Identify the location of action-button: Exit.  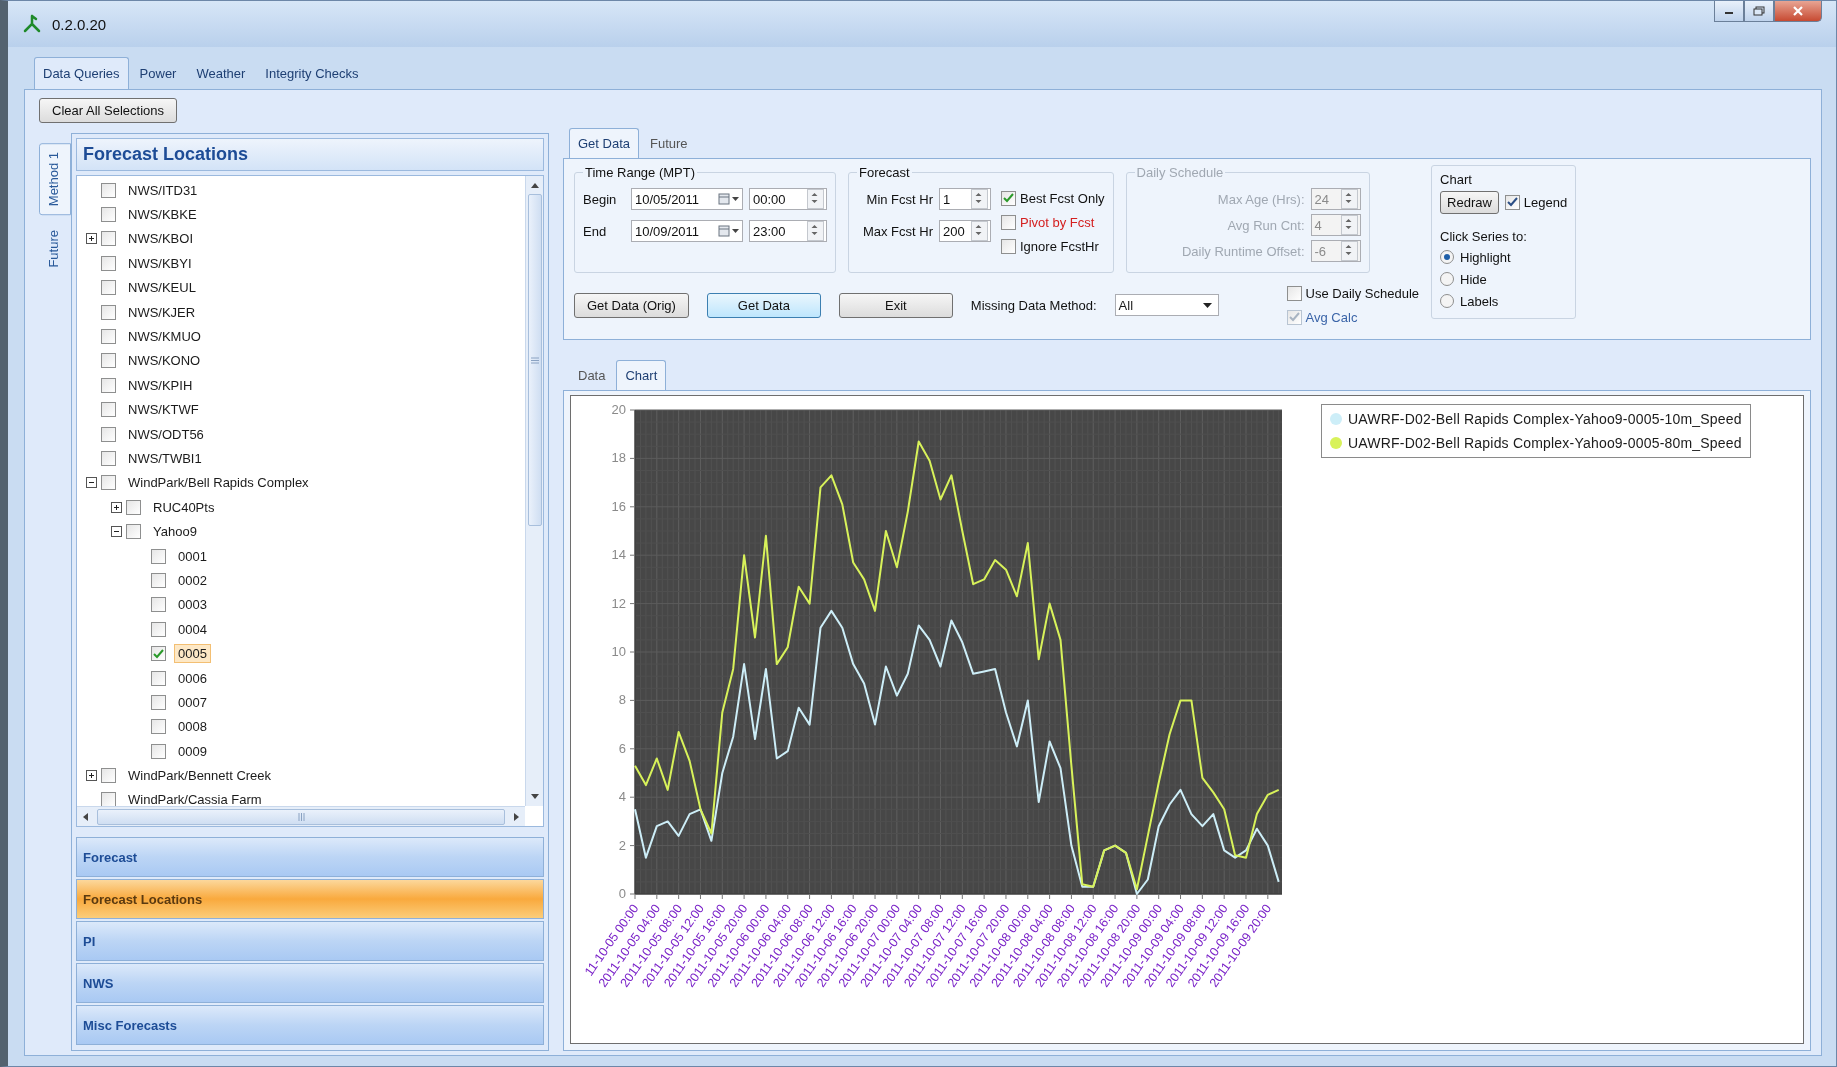
(895, 305).